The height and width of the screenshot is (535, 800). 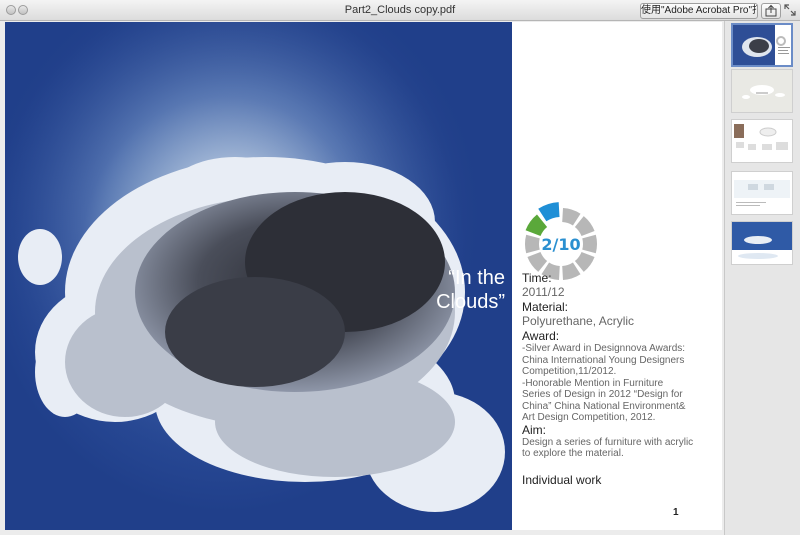 I want to click on award-line: -Silver Award in Designnova Awards:, so click(x=604, y=348).